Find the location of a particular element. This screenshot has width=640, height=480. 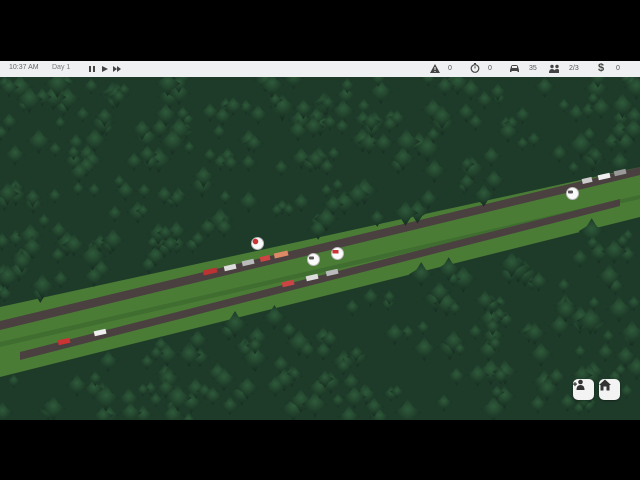

day-counter: Day 1 is located at coordinates (61, 67).